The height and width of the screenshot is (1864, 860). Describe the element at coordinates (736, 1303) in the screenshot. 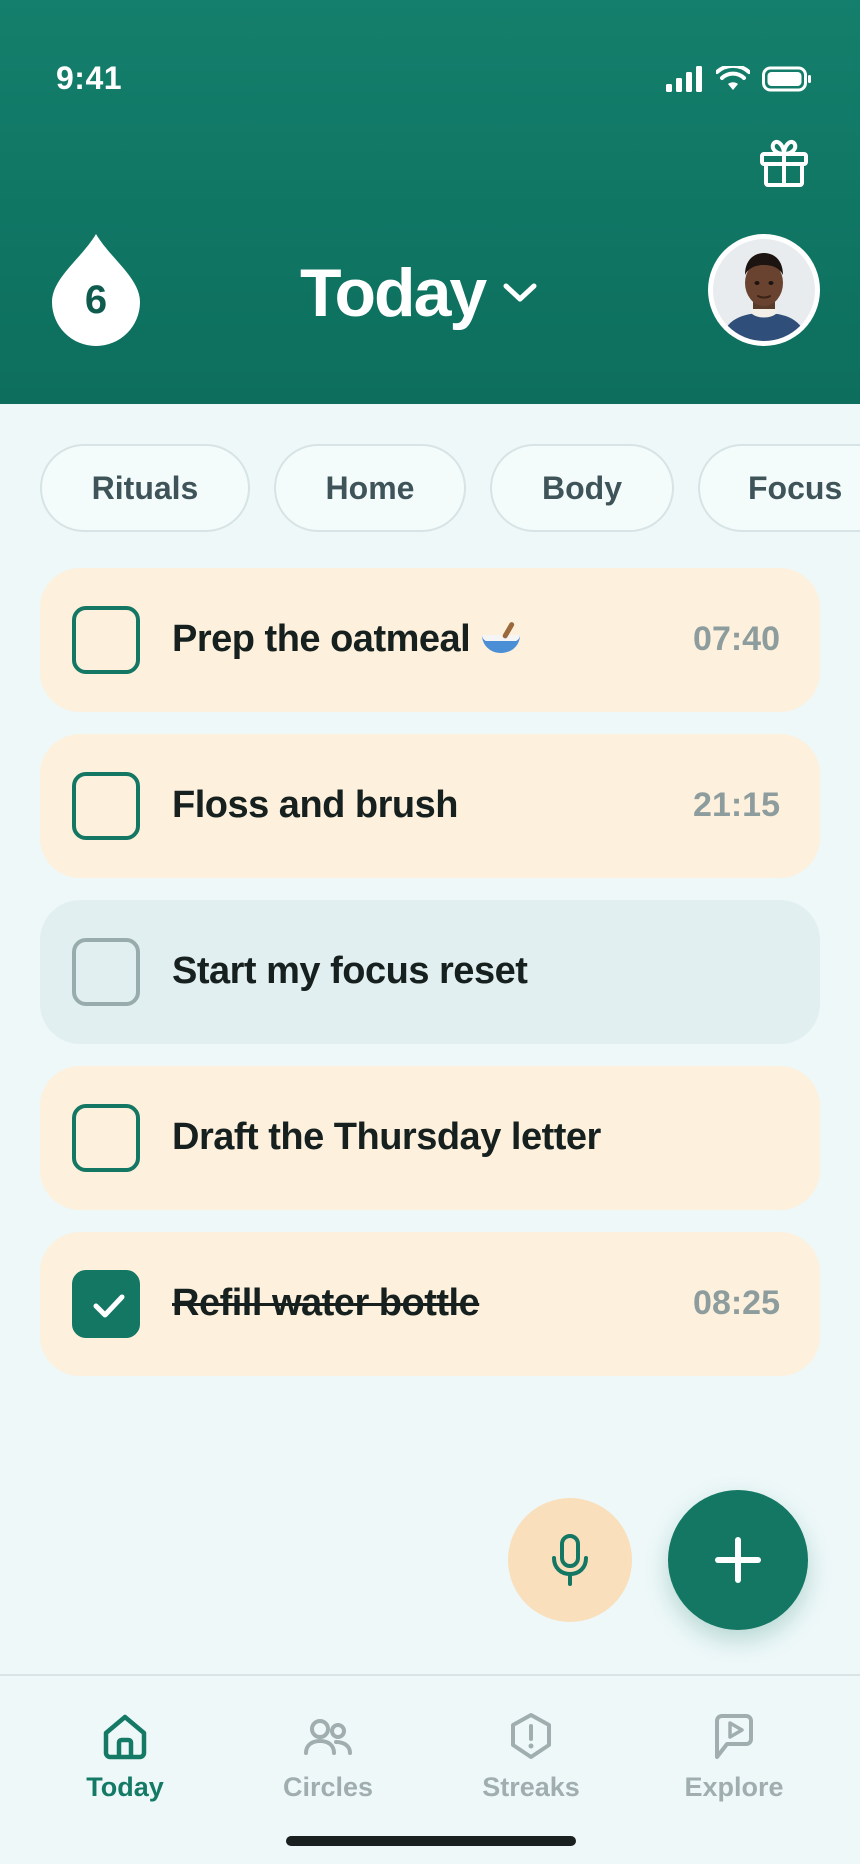

I see `task-time: 08:25` at that location.